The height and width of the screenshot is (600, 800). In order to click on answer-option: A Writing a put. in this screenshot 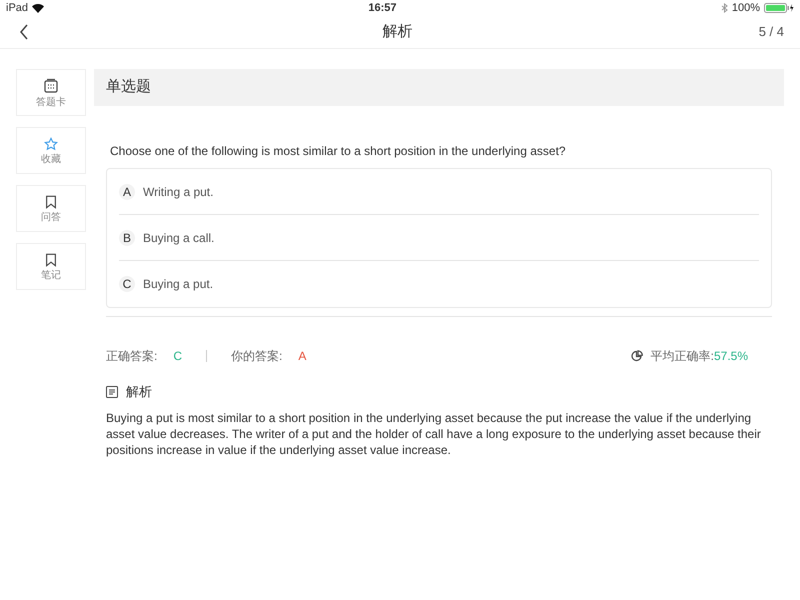, I will do `click(439, 192)`.